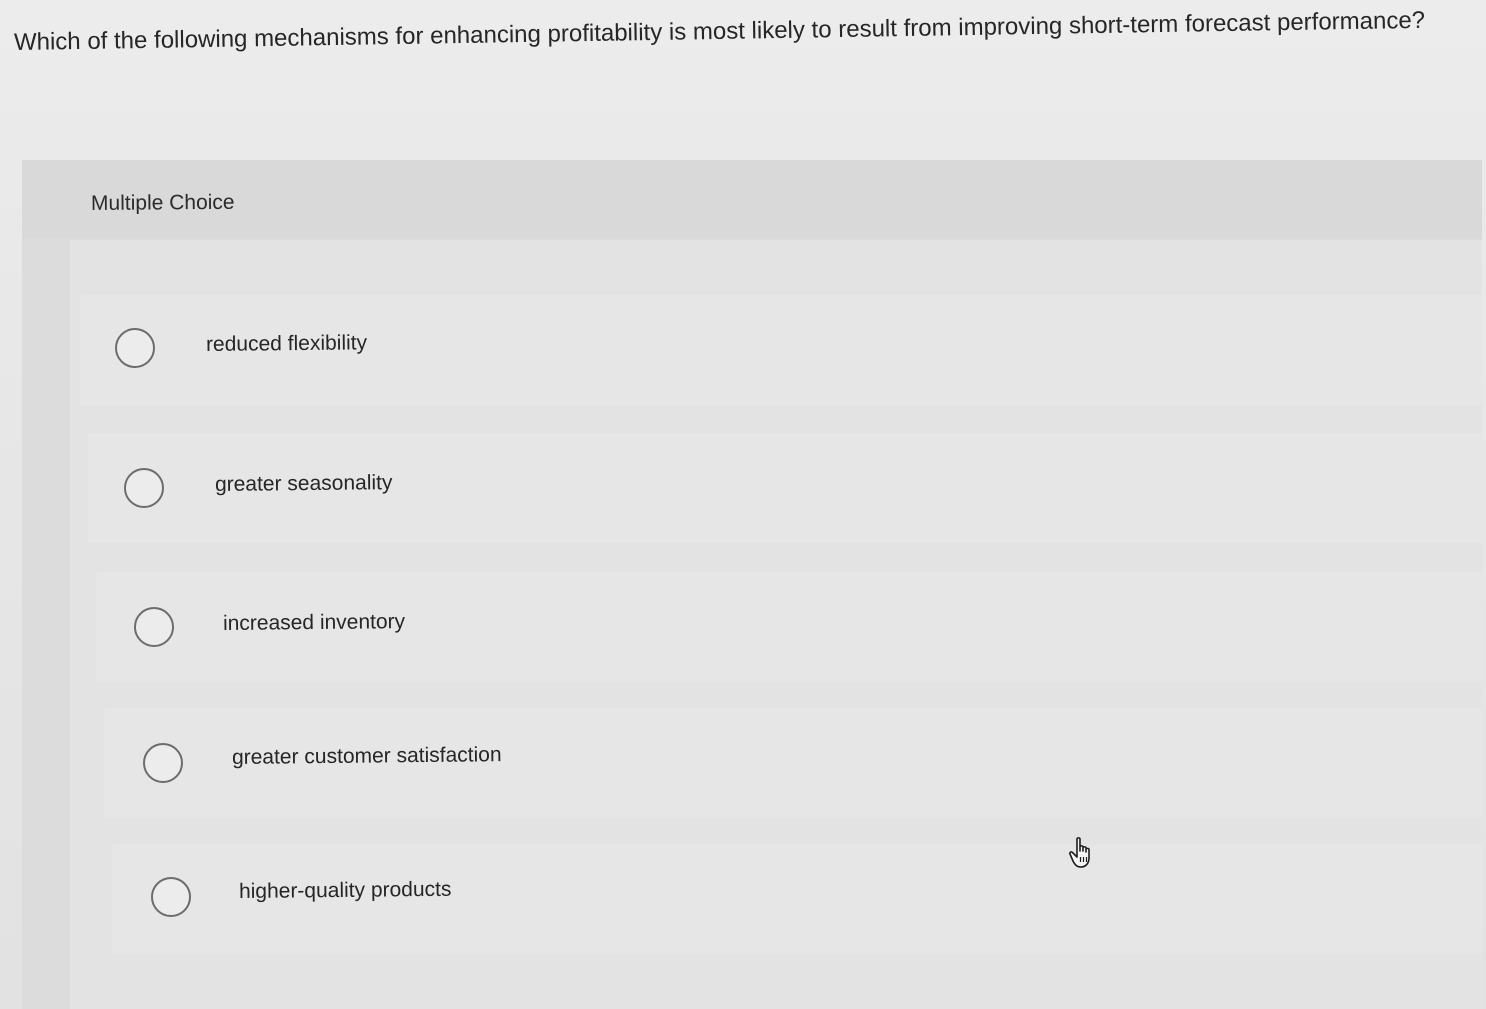  Describe the element at coordinates (366, 756) in the screenshot. I see `option-label: greater customer satisfaction` at that location.